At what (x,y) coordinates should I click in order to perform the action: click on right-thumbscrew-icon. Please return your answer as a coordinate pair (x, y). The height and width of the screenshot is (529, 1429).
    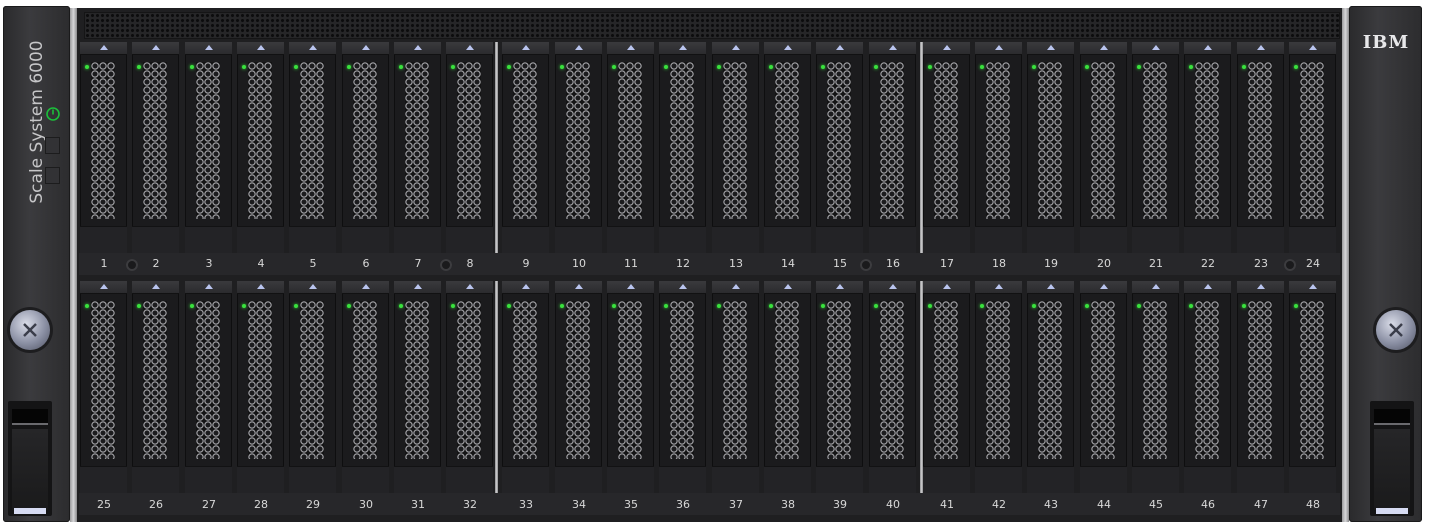
    Looking at the image, I should click on (1396, 330).